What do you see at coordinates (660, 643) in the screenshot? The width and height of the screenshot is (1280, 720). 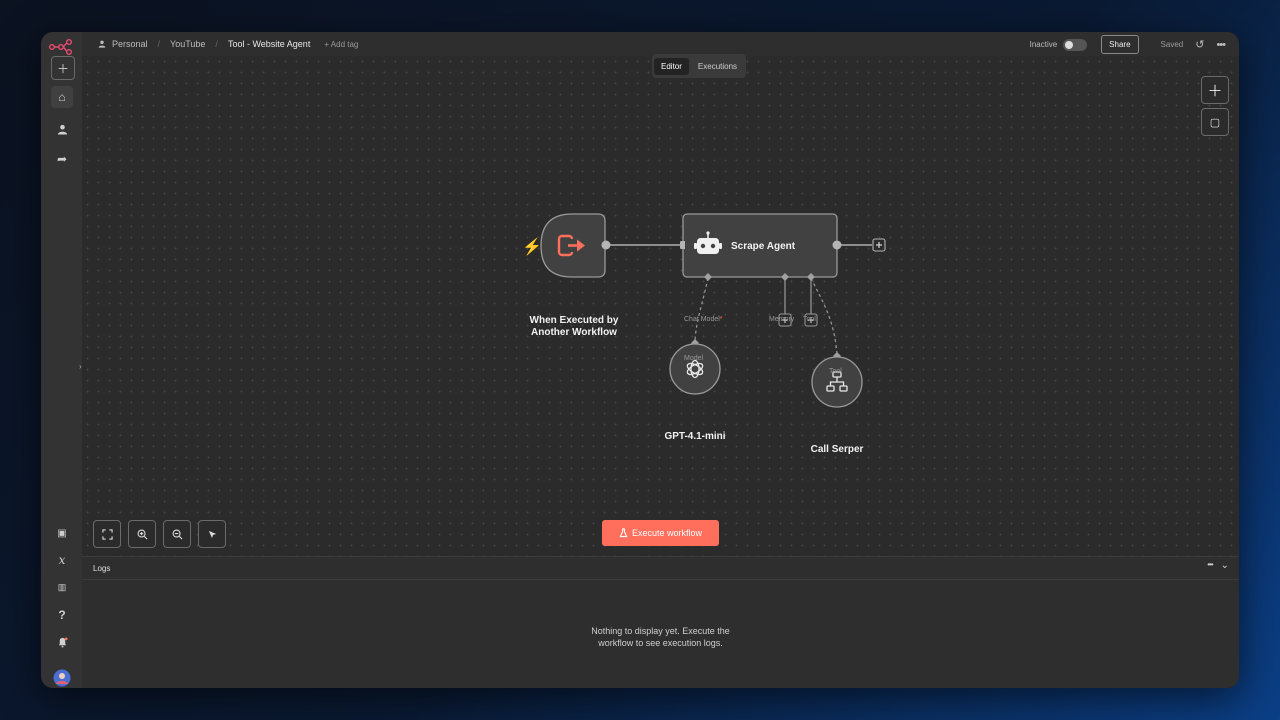 I see `logs-empty-line2: workflow to see execution logs.` at bounding box center [660, 643].